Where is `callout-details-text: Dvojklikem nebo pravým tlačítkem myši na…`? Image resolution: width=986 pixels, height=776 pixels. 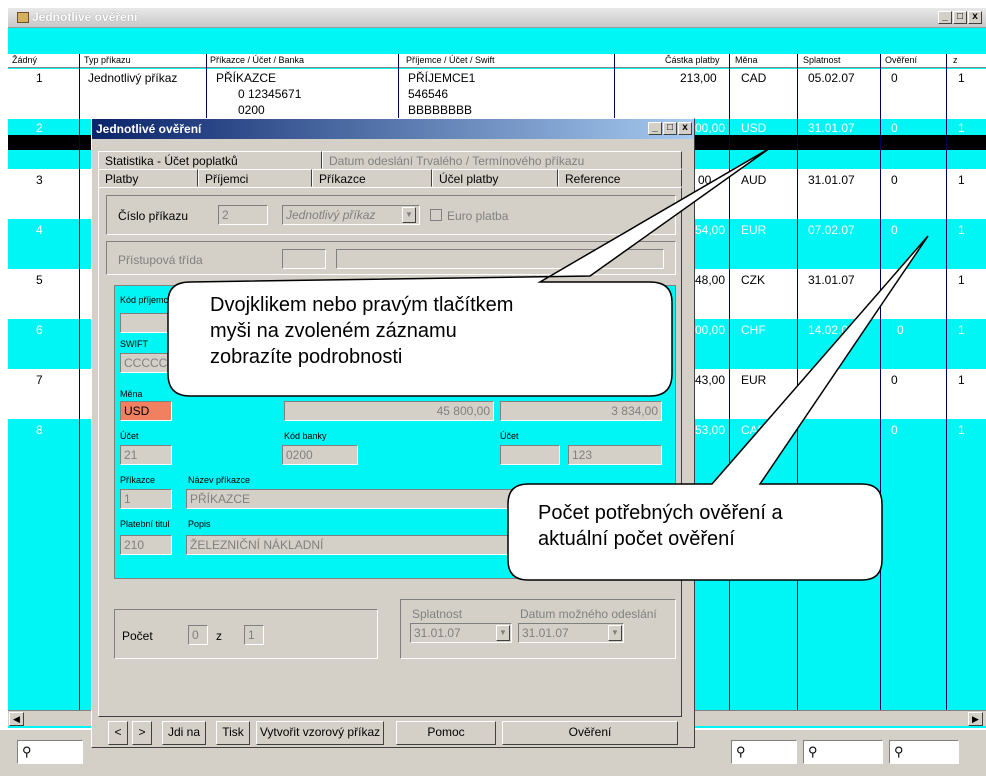
callout-details-text: Dvojklikem nebo pravým tlačítkem myši na… is located at coordinates (362, 331).